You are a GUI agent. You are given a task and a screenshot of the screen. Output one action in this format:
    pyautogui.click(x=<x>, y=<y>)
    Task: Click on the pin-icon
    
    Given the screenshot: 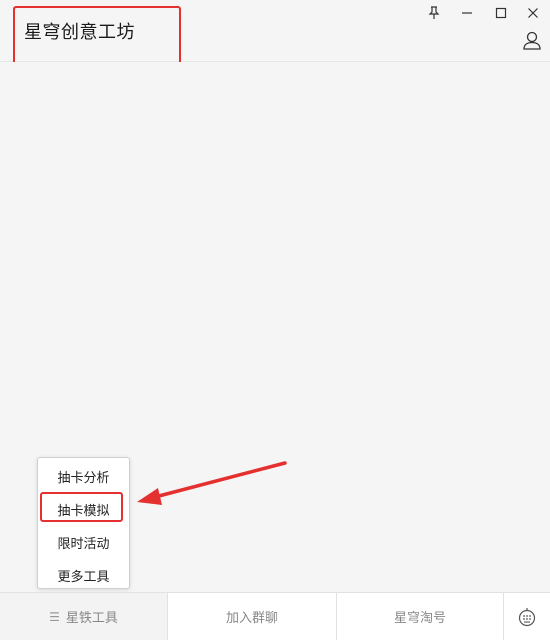 What is the action you would take?
    pyautogui.click(x=434, y=13)
    